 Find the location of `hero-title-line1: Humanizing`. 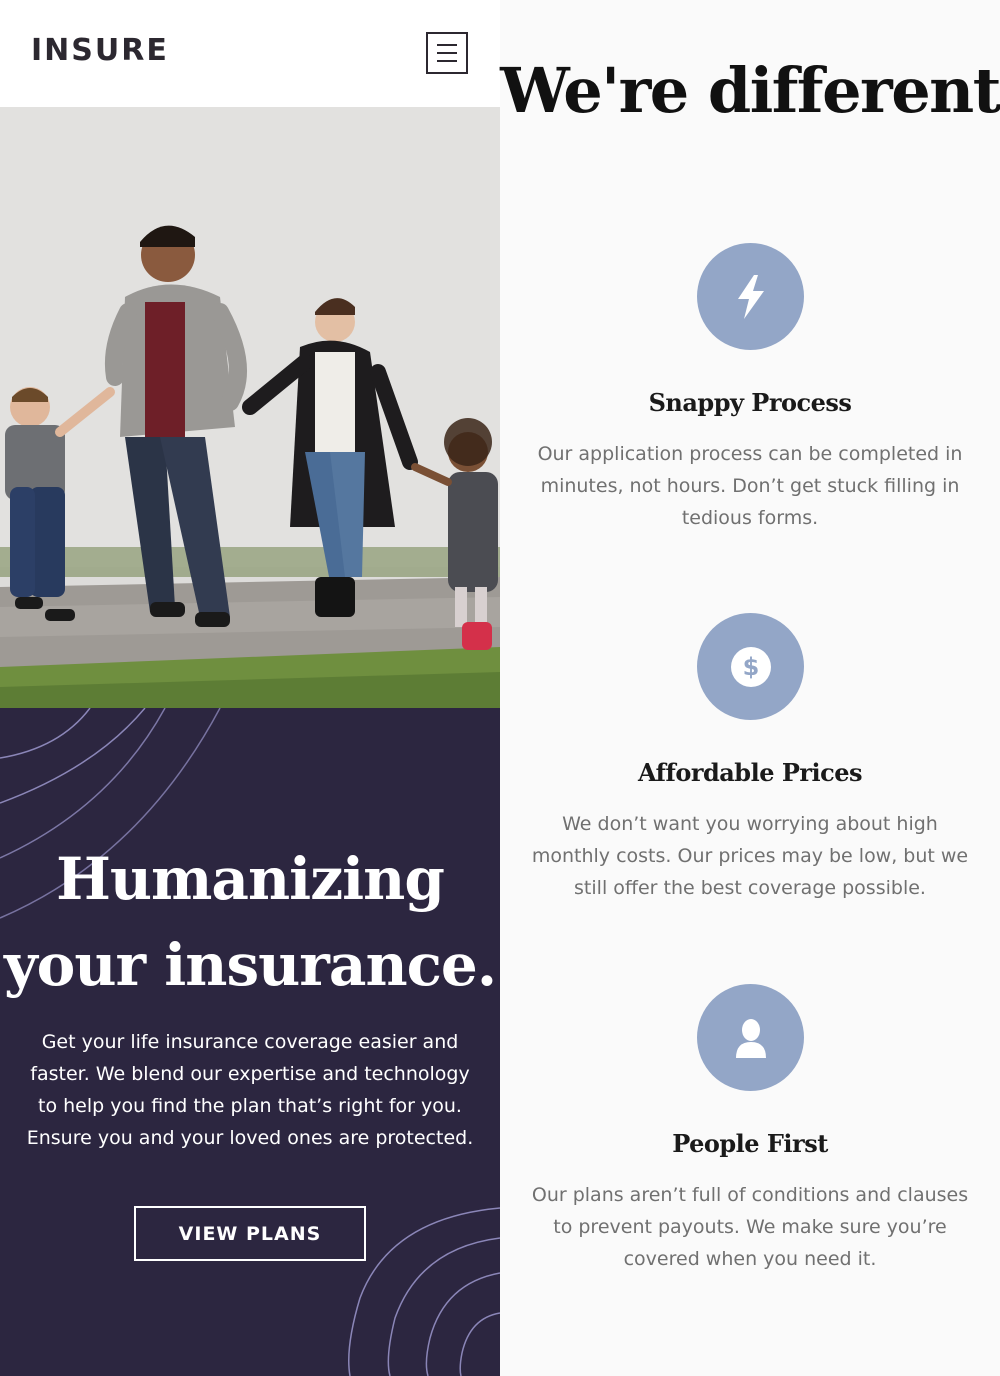

hero-title-line1: Humanizing is located at coordinates (250, 879).